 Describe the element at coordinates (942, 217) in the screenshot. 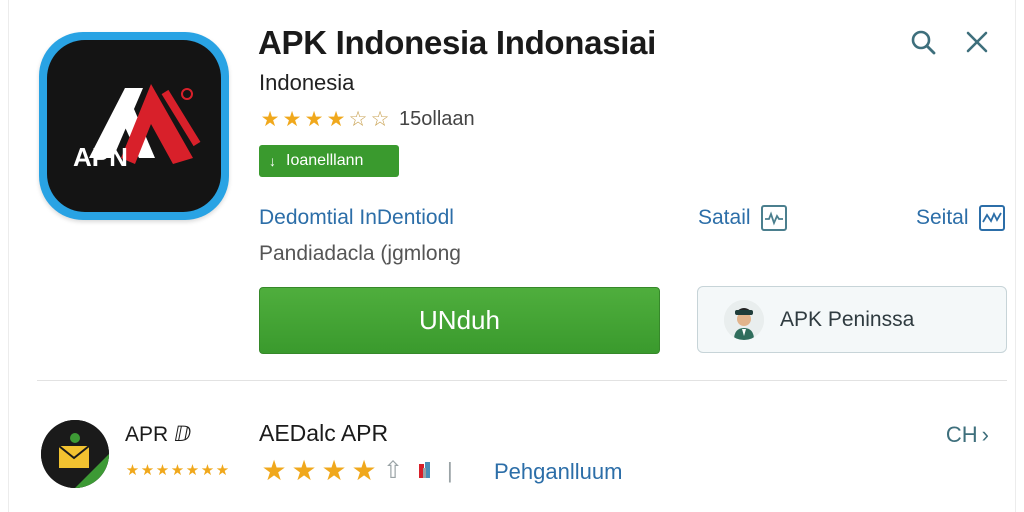

I see `stat-two-label: Seital` at that location.